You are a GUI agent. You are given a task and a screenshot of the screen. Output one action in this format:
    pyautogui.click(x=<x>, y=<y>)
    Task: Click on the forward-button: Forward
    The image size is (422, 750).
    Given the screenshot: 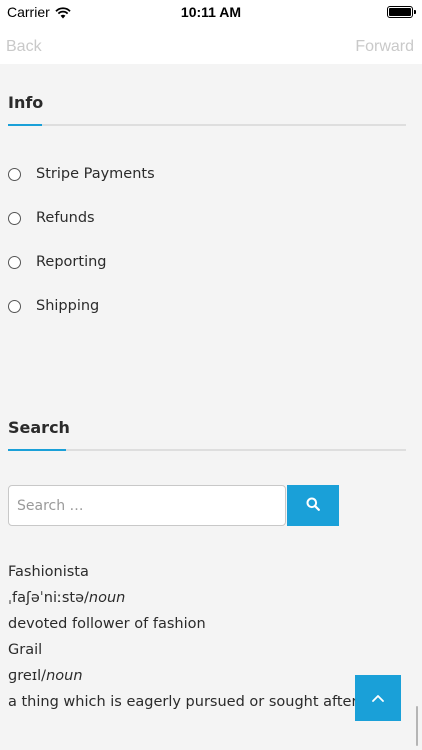 What is the action you would take?
    pyautogui.click(x=384, y=47)
    